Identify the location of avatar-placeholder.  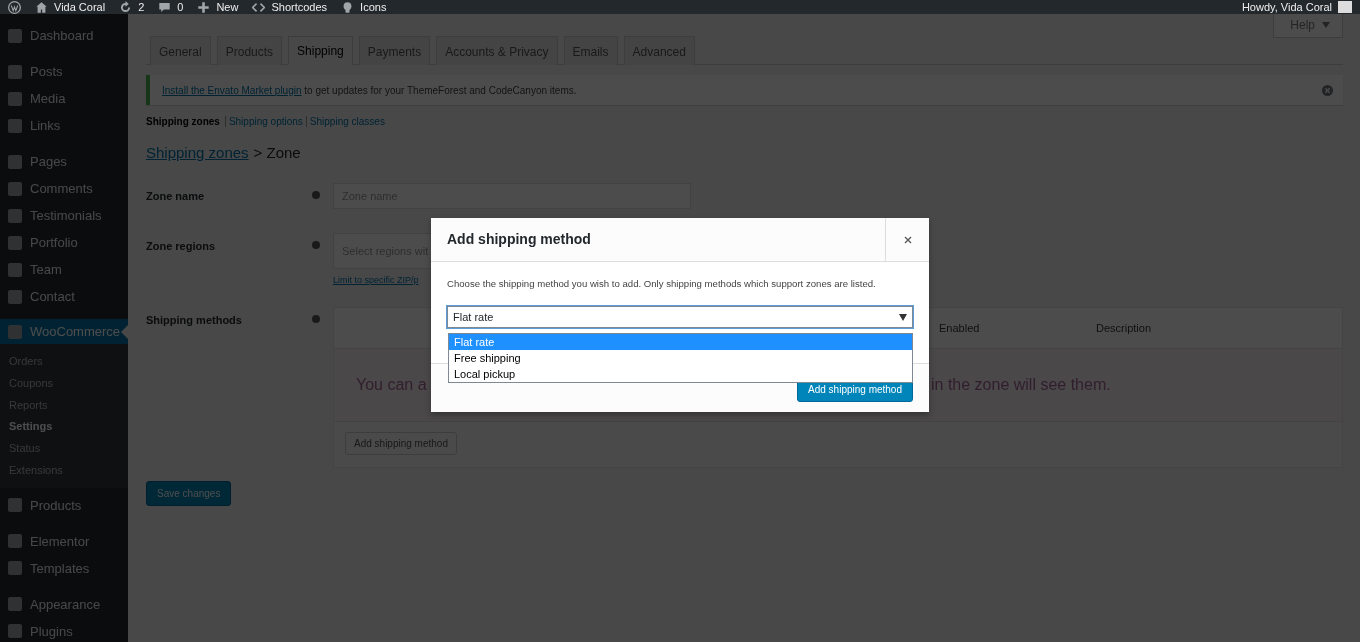
(1345, 7).